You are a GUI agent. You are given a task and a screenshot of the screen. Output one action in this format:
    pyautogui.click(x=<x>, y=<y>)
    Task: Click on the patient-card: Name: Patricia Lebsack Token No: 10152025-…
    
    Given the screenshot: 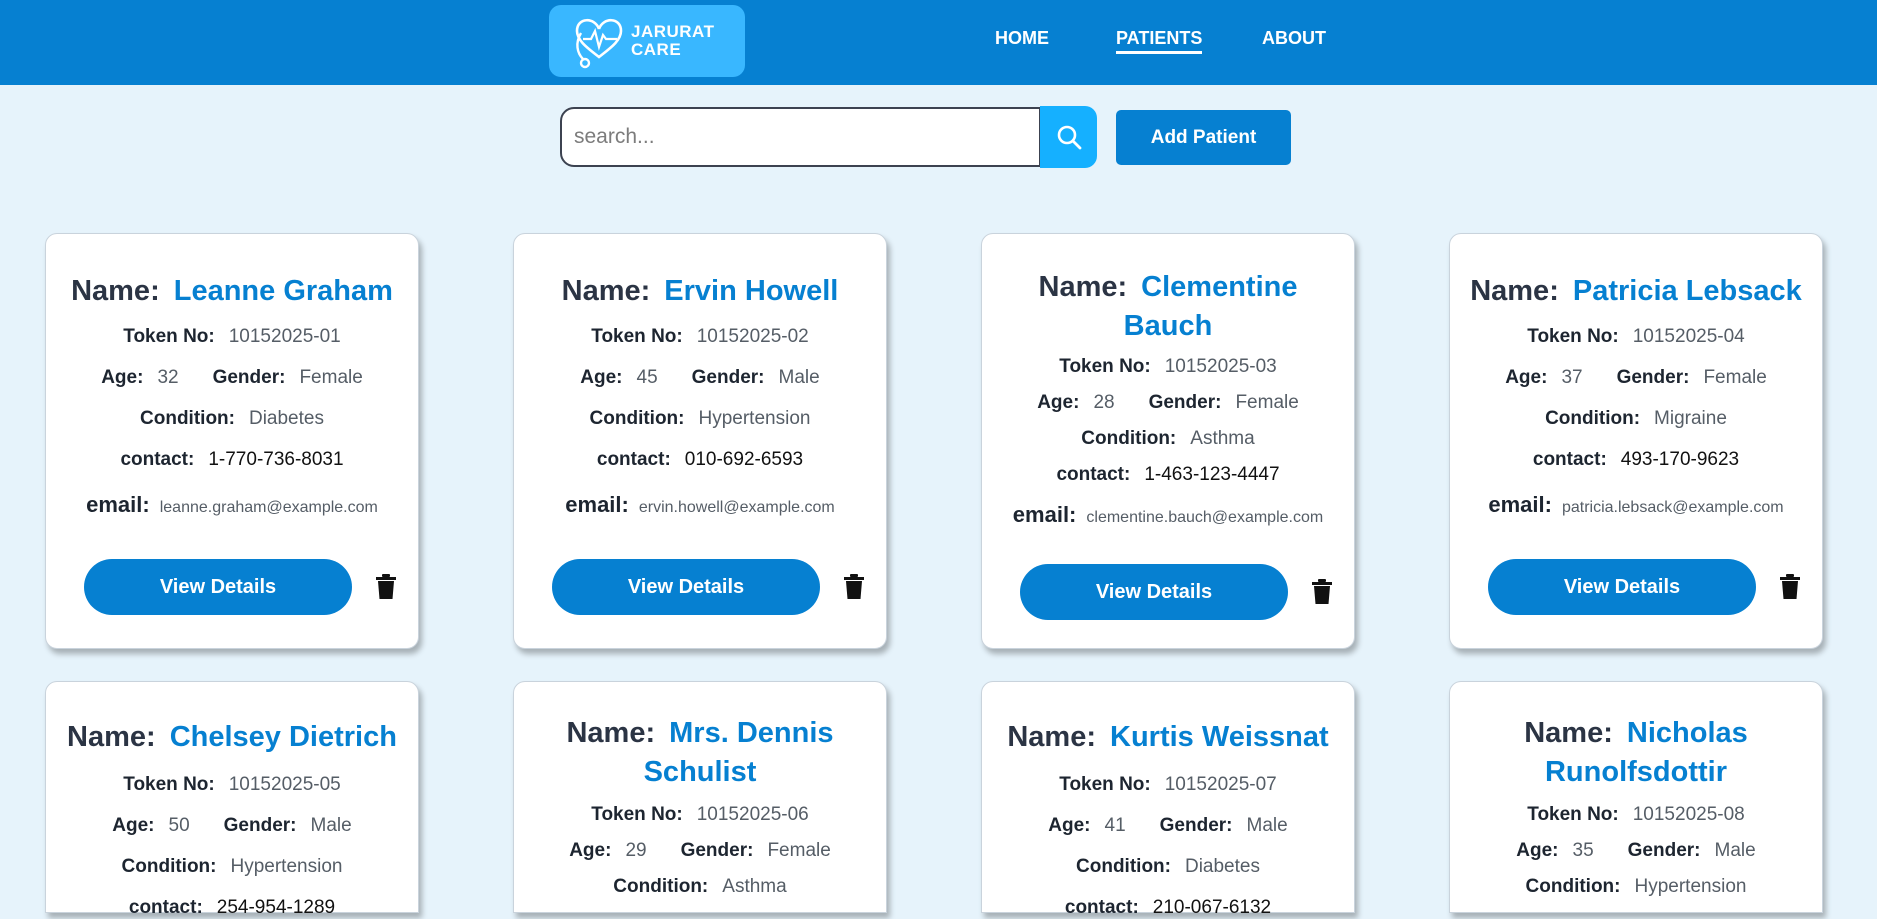 What is the action you would take?
    pyautogui.click(x=1636, y=441)
    